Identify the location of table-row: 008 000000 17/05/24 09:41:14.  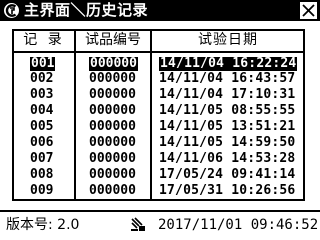
(160, 175).